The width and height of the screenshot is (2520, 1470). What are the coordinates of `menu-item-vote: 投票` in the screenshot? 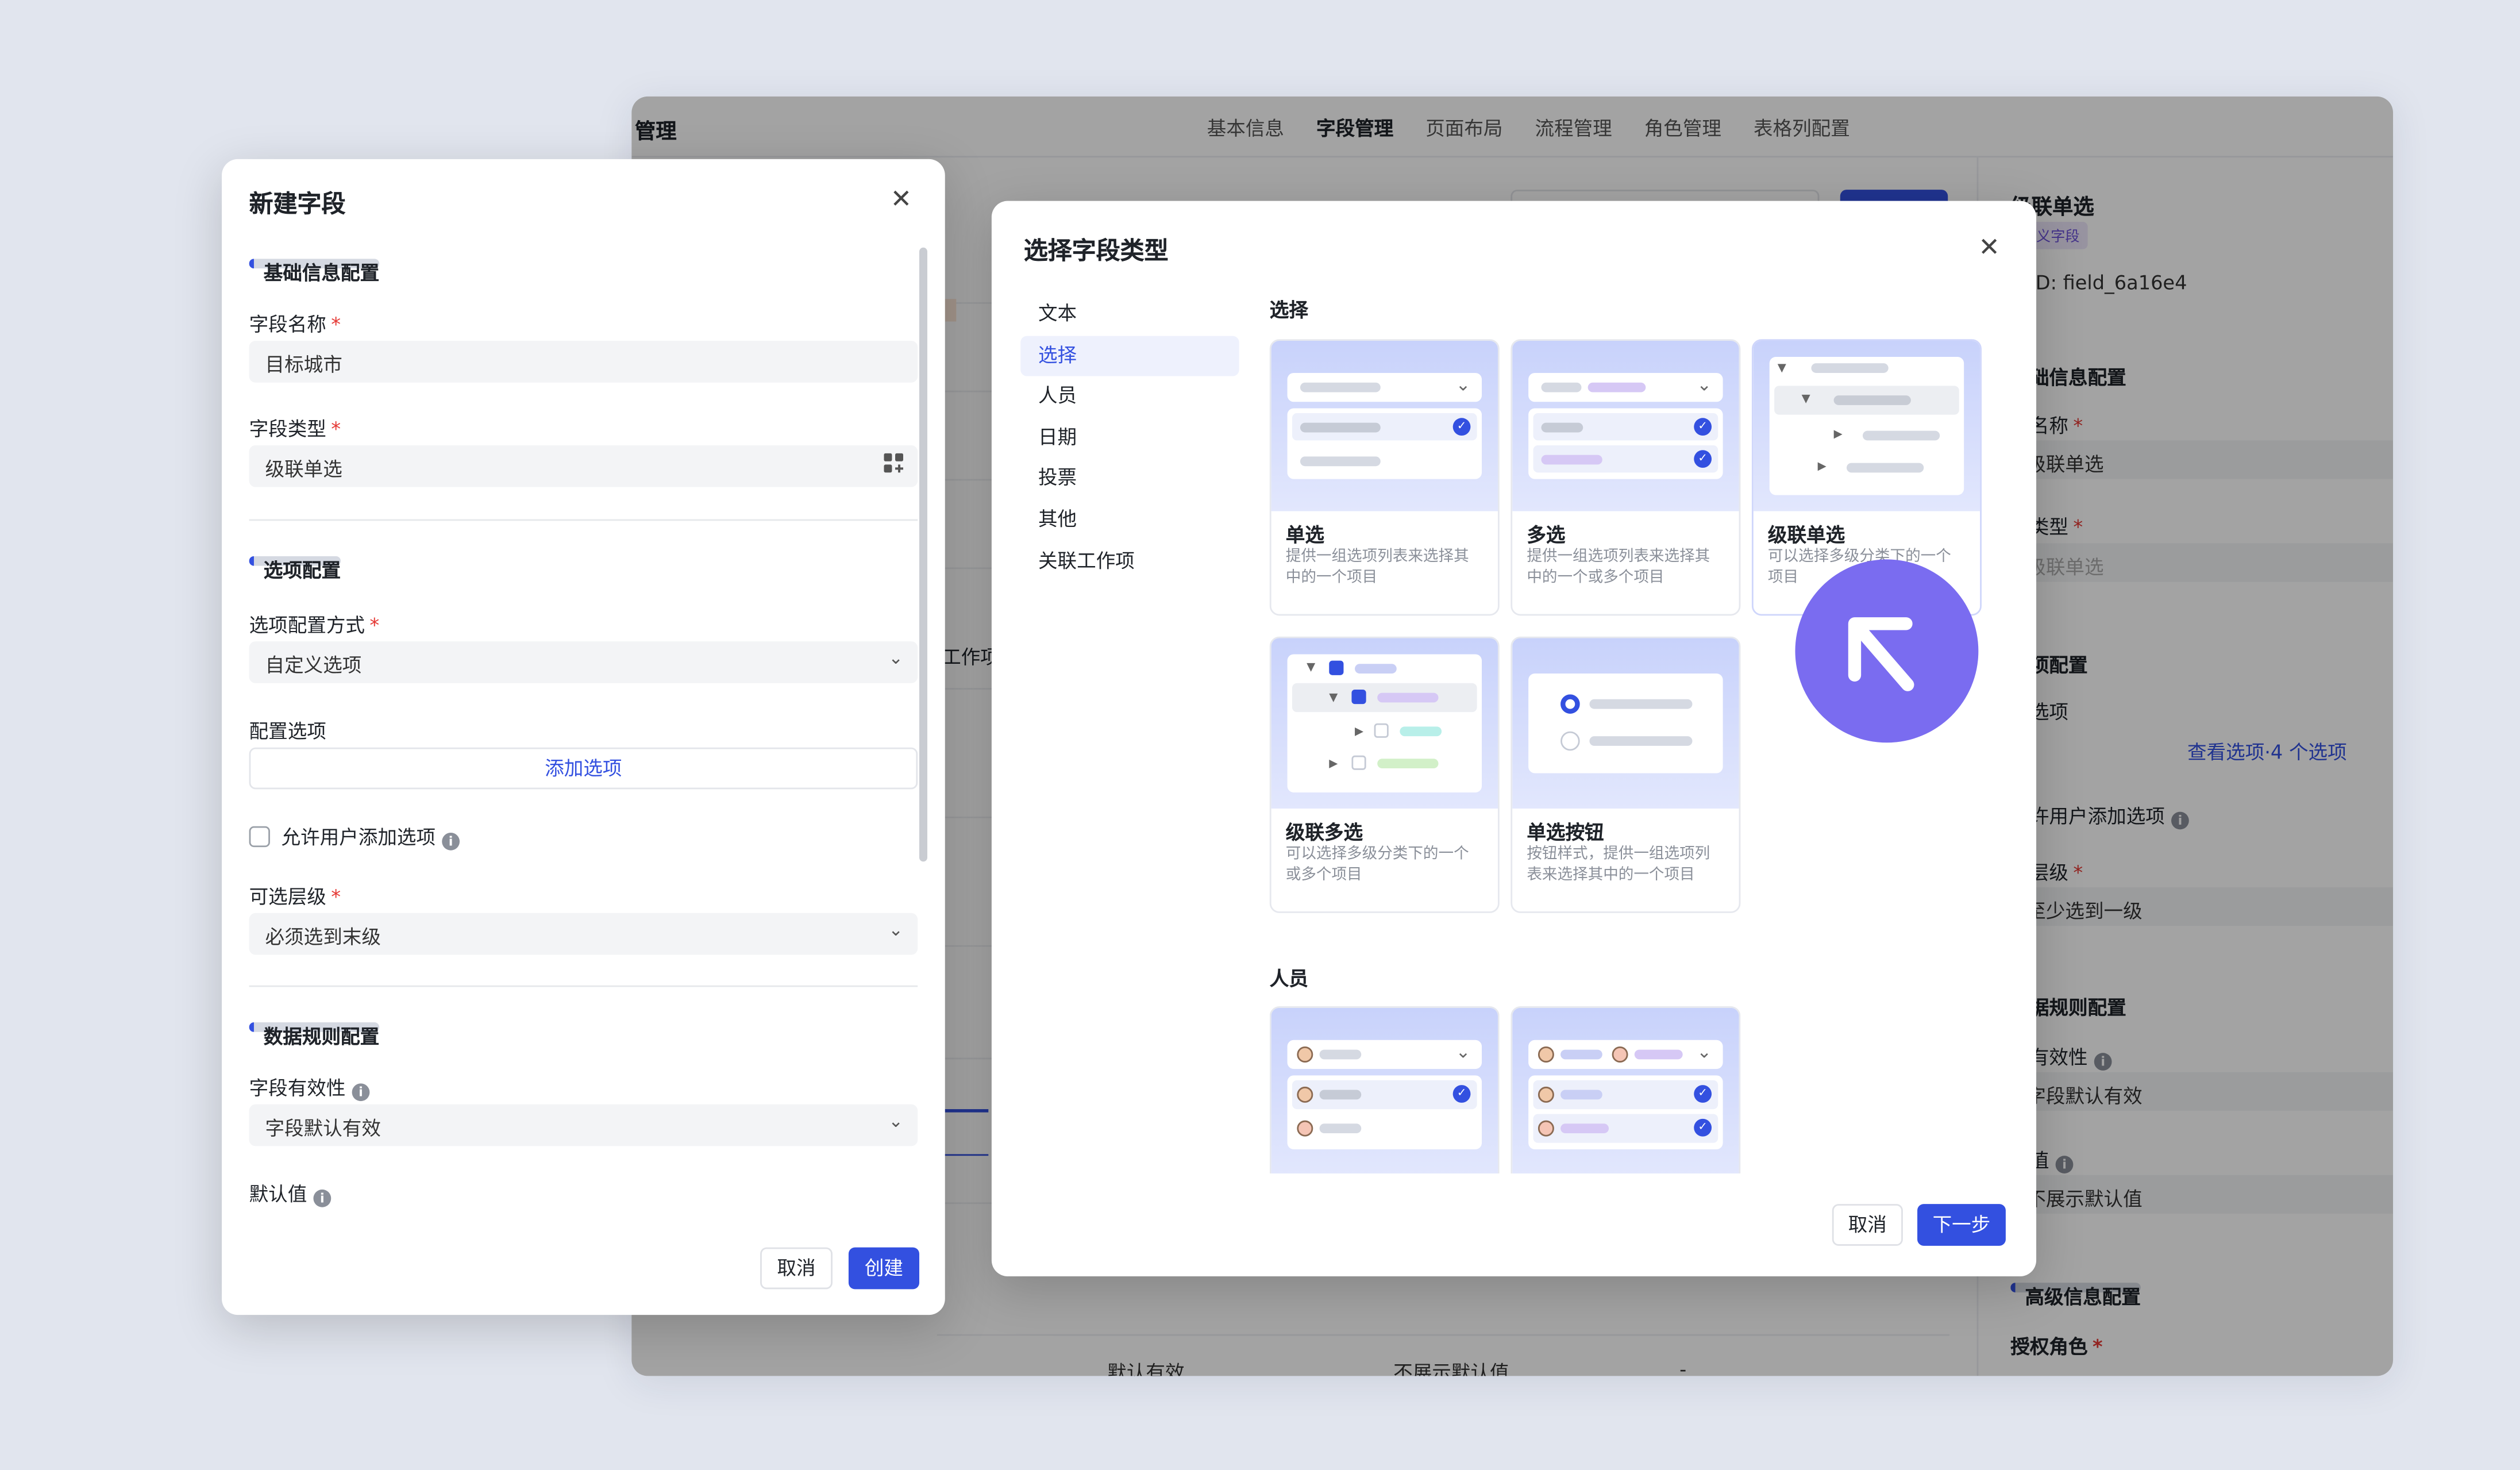 It's located at (1130, 479).